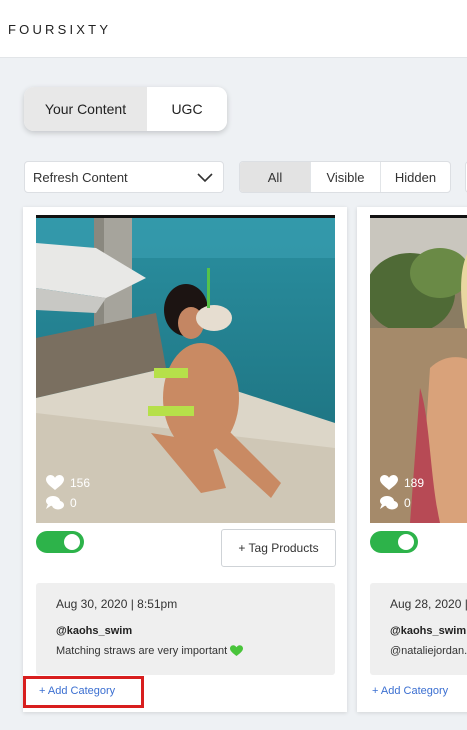  I want to click on tab-your-content: Your Content, so click(85, 109).